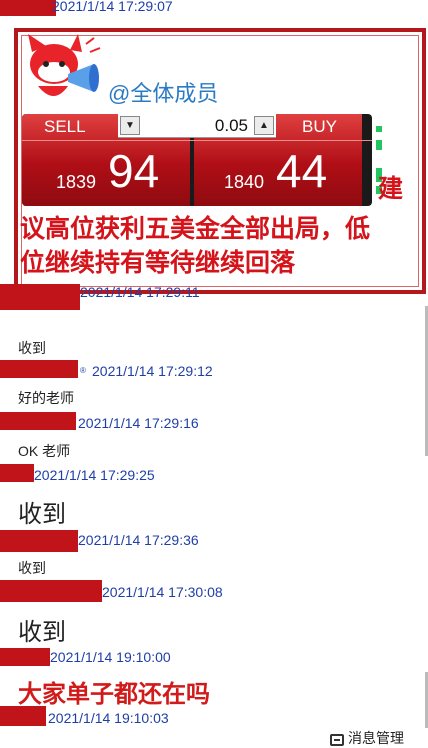 The image size is (428, 748). I want to click on sell-price-large: 94, so click(134, 171).